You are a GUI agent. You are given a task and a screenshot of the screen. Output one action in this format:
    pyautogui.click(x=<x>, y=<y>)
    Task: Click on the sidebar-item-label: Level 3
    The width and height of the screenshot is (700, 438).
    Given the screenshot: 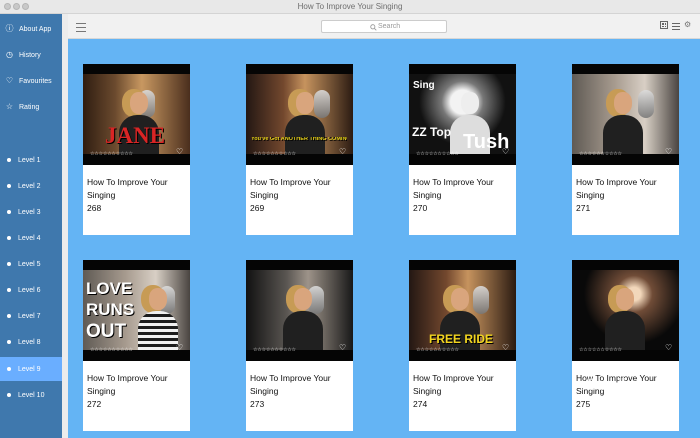 What is the action you would take?
    pyautogui.click(x=29, y=212)
    